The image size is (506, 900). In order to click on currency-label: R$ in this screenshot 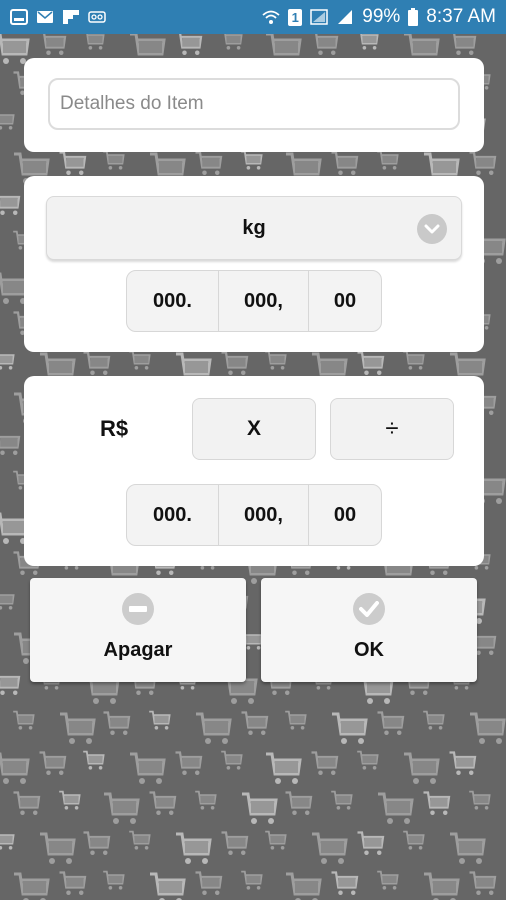, I will do `click(114, 428)`.